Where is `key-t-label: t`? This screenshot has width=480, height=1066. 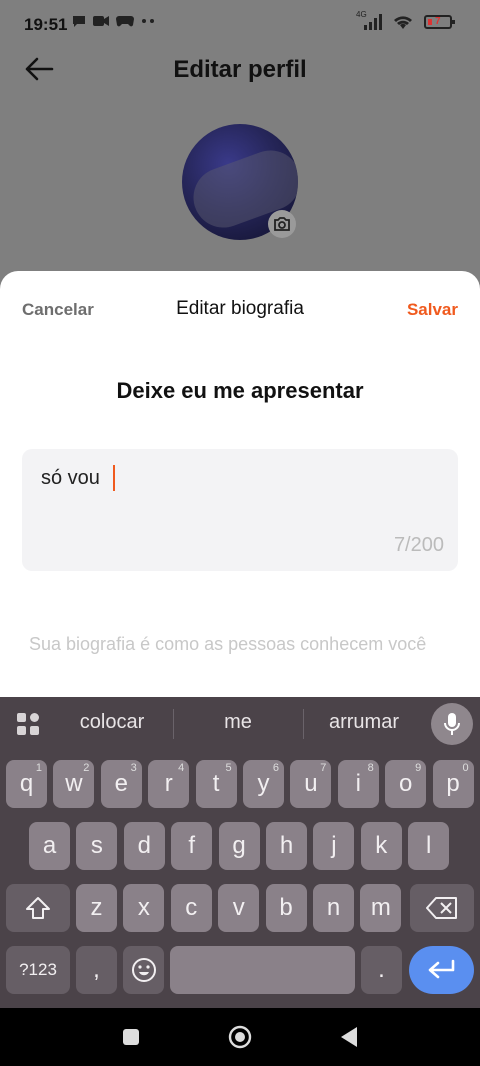 key-t-label: t is located at coordinates (216, 783).